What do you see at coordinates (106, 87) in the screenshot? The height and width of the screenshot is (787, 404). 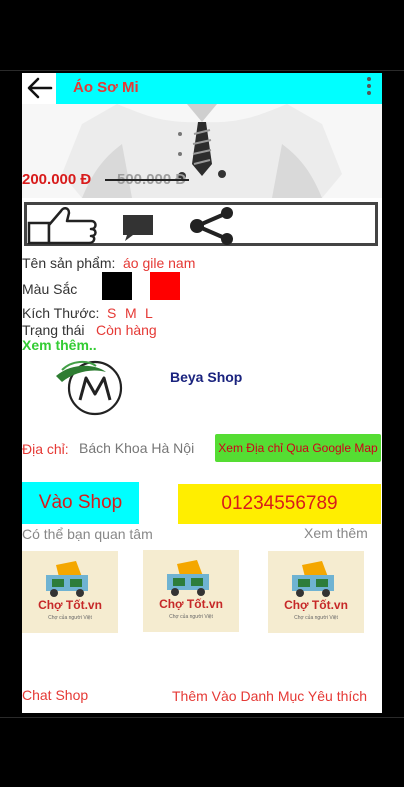 I see `page-title: Áo Sơ Mi` at bounding box center [106, 87].